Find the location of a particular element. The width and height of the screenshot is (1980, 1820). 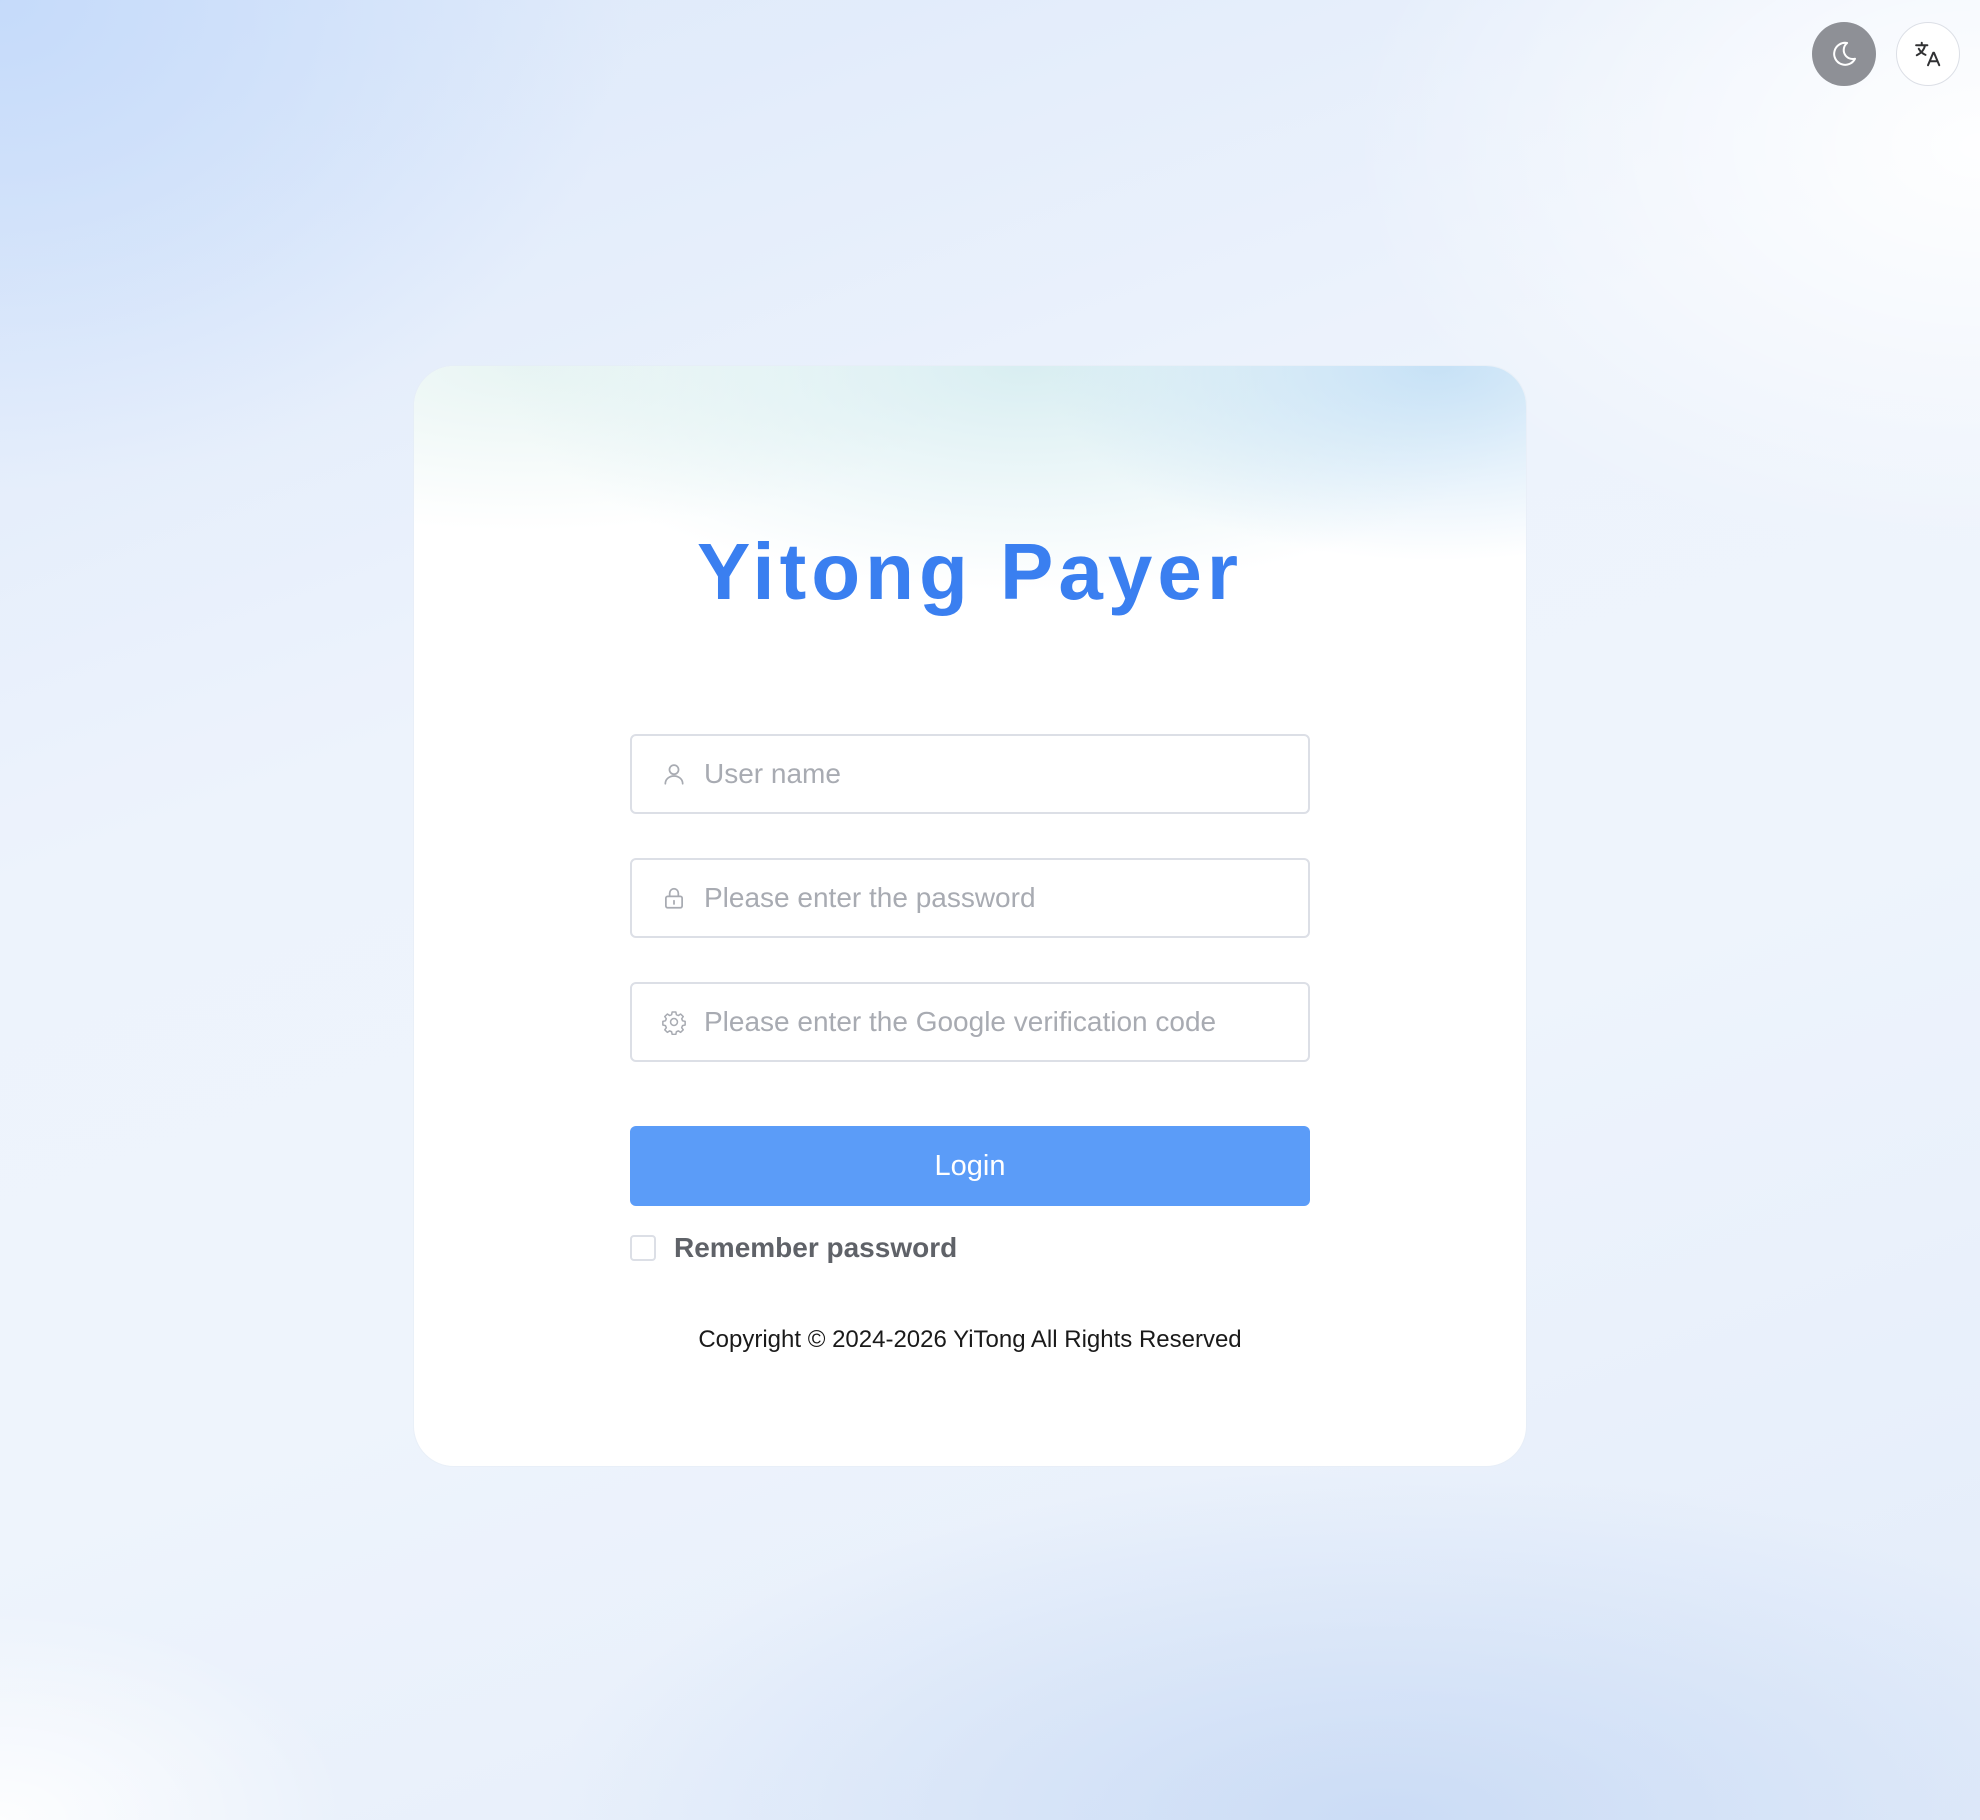

theme-toggle-button is located at coordinates (1844, 54).